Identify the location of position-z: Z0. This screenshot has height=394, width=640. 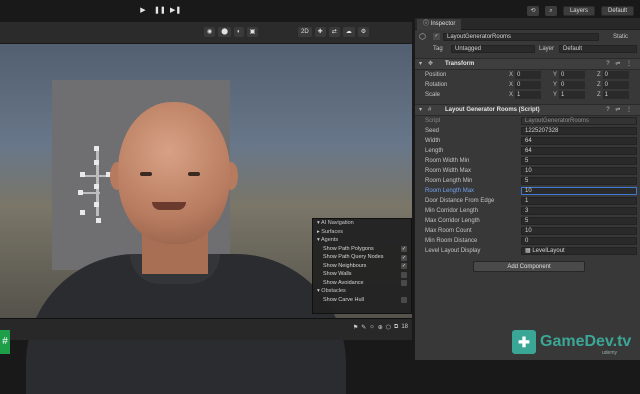
(614, 75).